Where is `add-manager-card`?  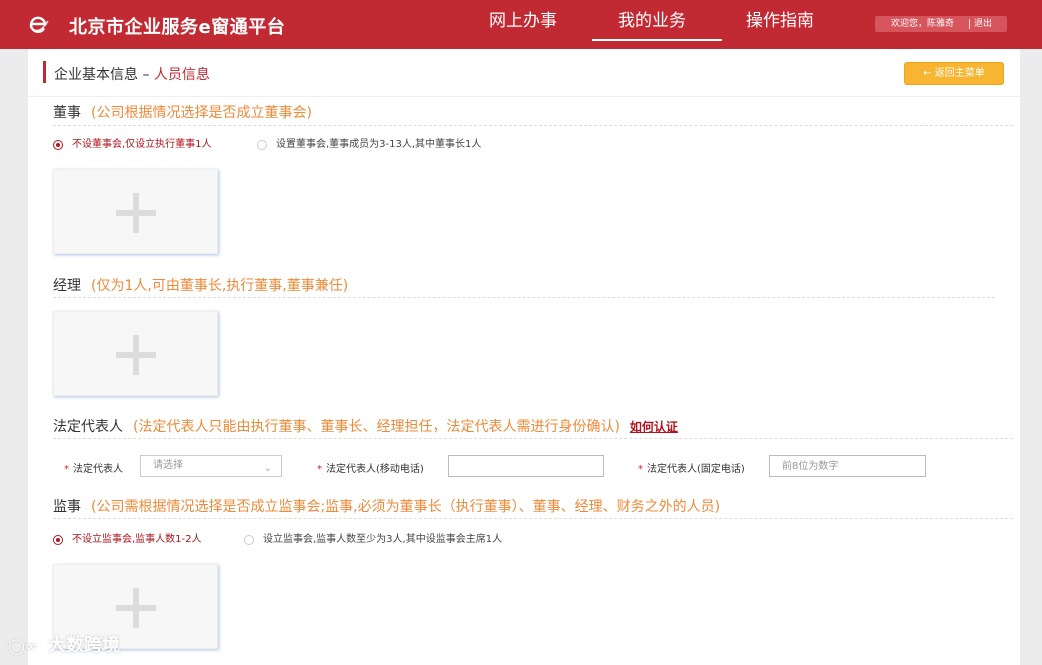 add-manager-card is located at coordinates (135, 353).